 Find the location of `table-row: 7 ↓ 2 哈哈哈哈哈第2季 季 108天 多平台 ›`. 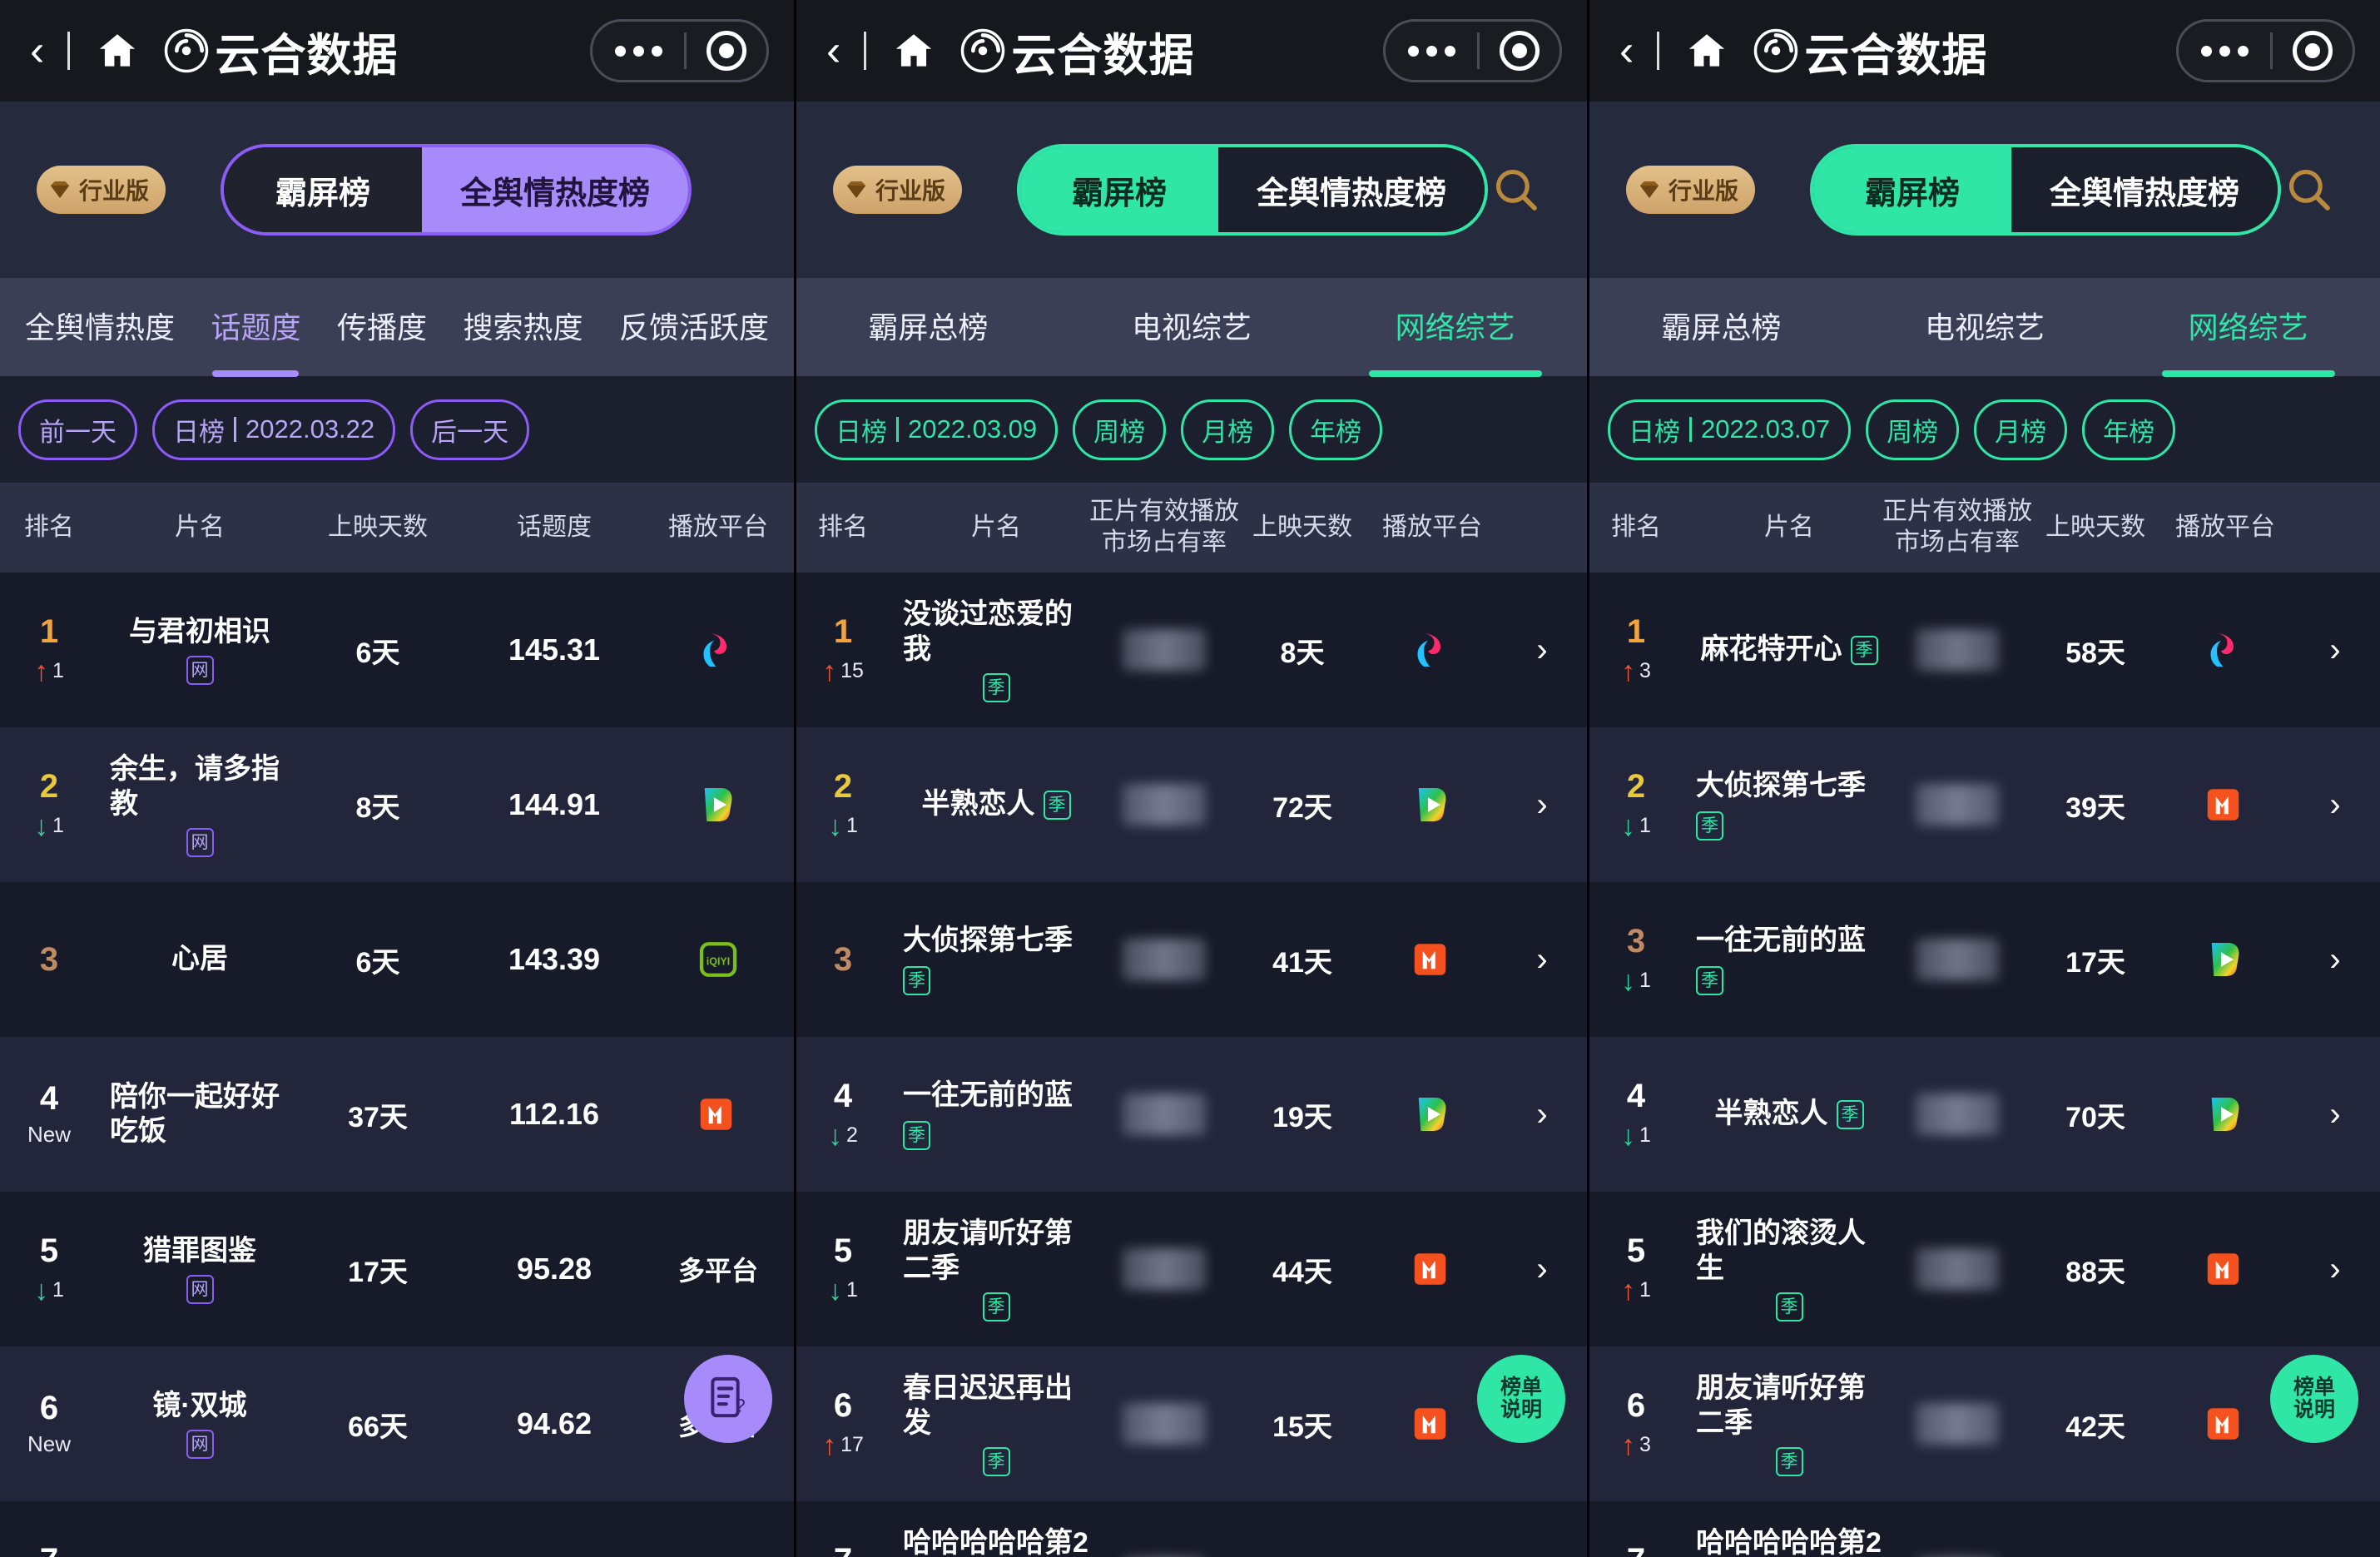

table-row: 7 ↓ 2 哈哈哈哈哈第2季 季 108天 多平台 › is located at coordinates (1984, 1529).